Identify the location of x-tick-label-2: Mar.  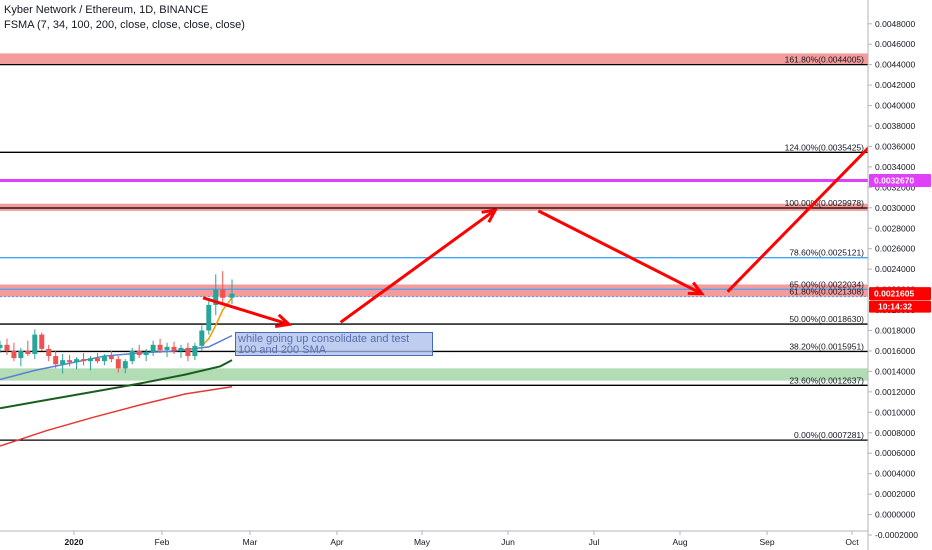
(250, 542).